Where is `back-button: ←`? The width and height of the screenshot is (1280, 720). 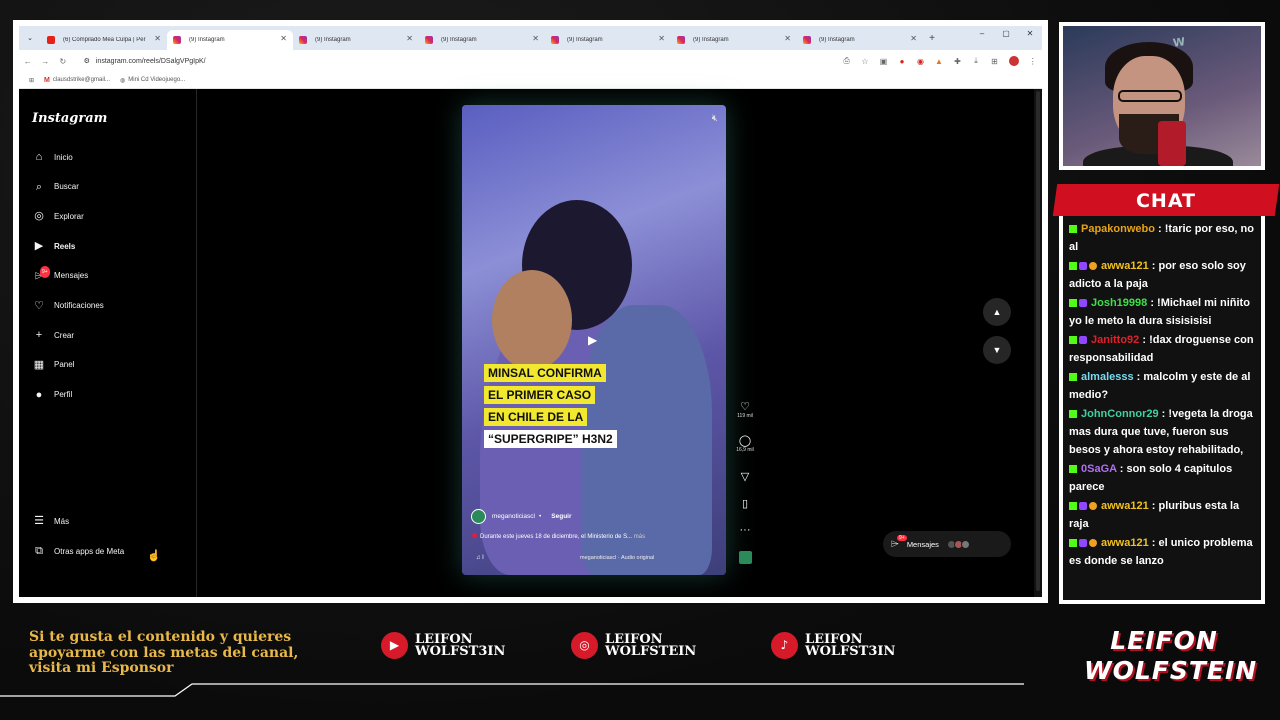 back-button: ← is located at coordinates (28, 61).